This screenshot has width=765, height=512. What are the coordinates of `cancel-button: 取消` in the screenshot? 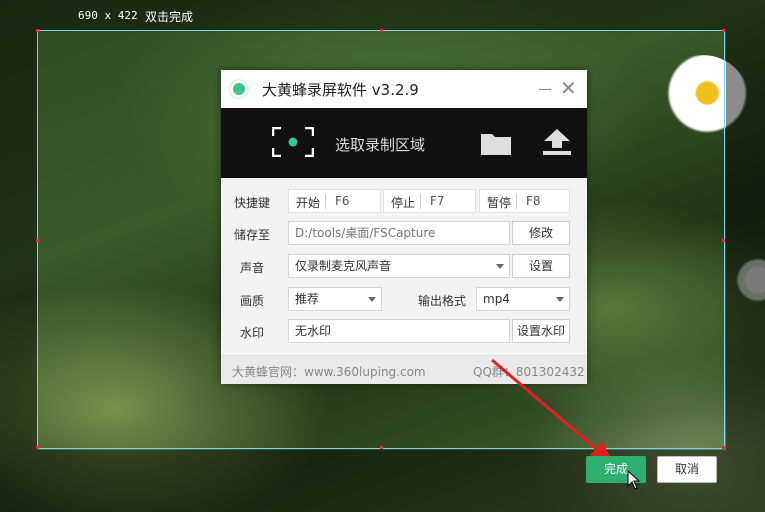 It's located at (687, 469).